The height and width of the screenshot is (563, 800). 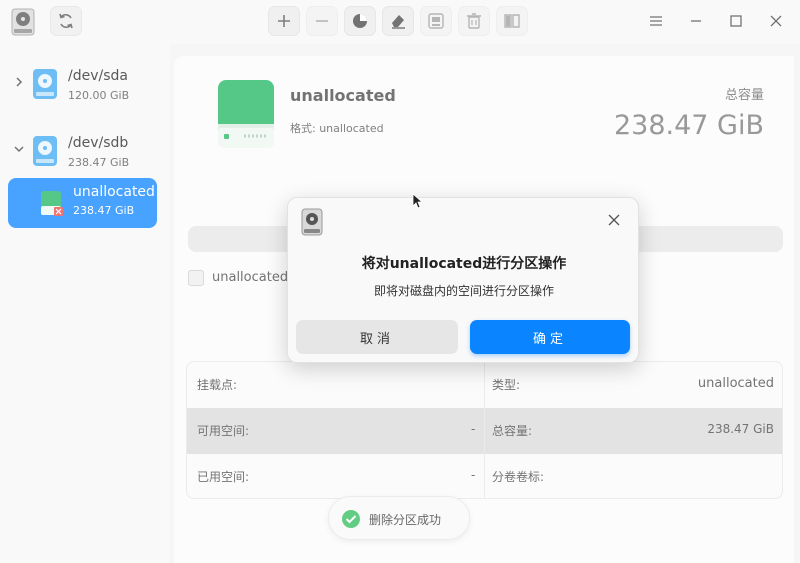 I want to click on confirm-button: 确定, so click(x=550, y=337).